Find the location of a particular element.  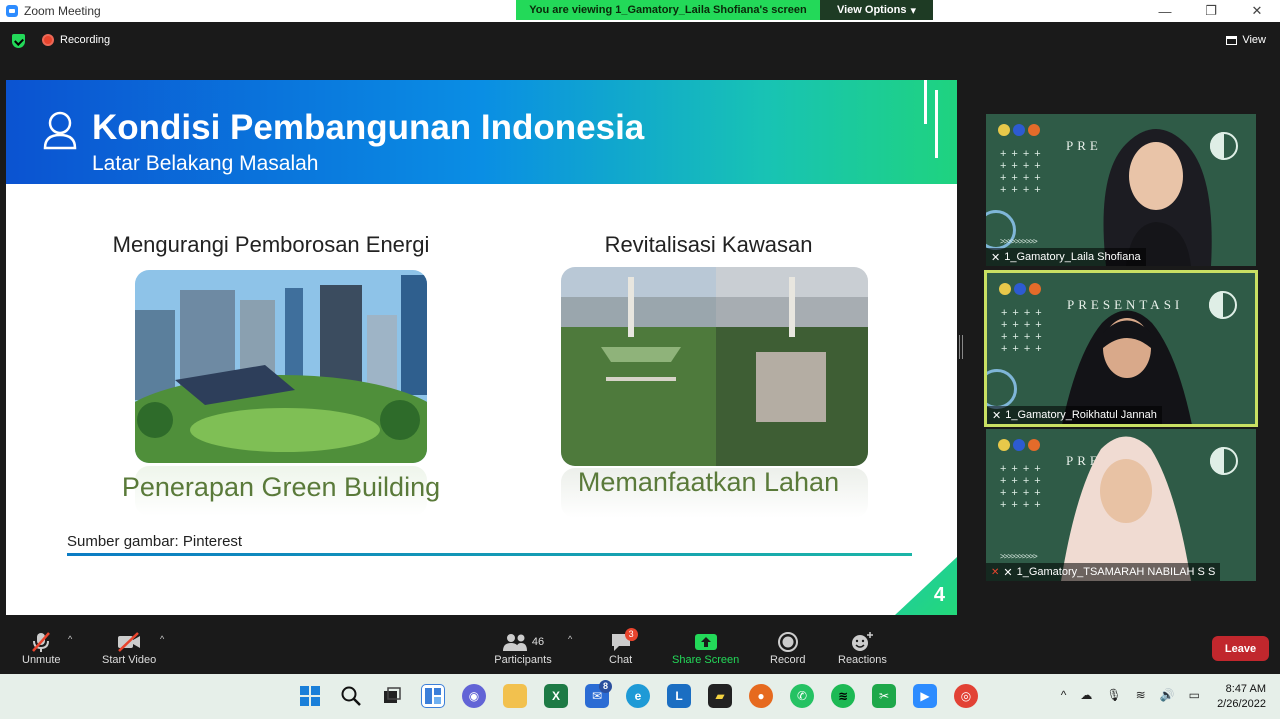

show-hidden-icons-icon: ^ is located at coordinates (1064, 695).